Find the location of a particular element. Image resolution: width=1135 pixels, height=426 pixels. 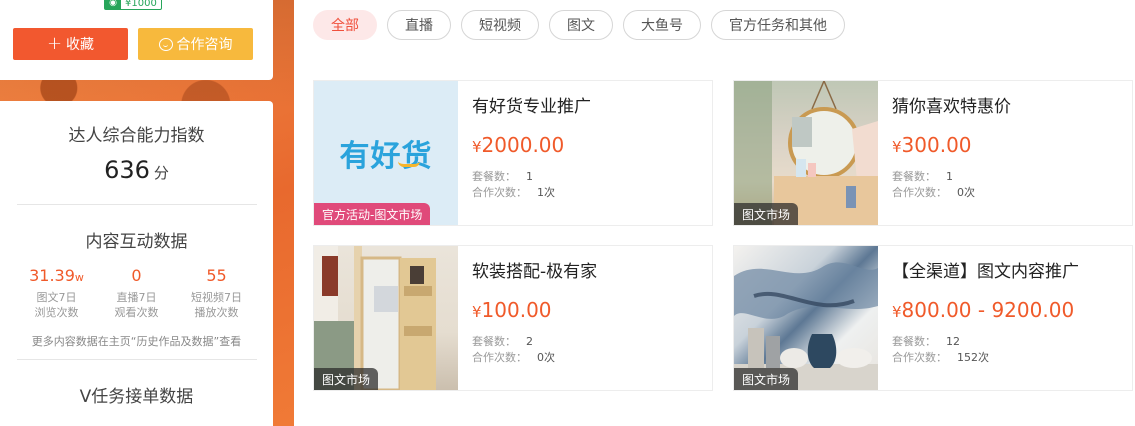

metric-value: 31.39 is located at coordinates (52, 275).